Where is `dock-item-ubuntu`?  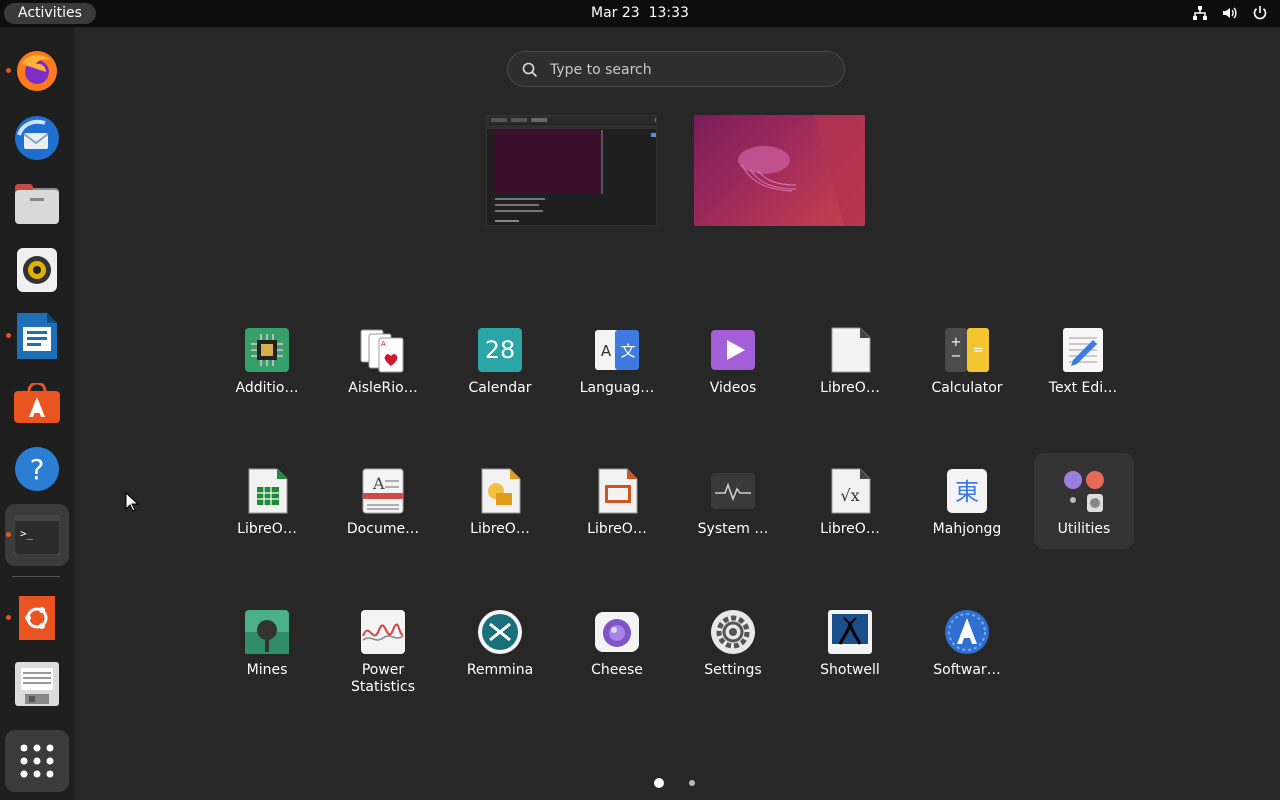
dock-item-ubuntu is located at coordinates (37, 618).